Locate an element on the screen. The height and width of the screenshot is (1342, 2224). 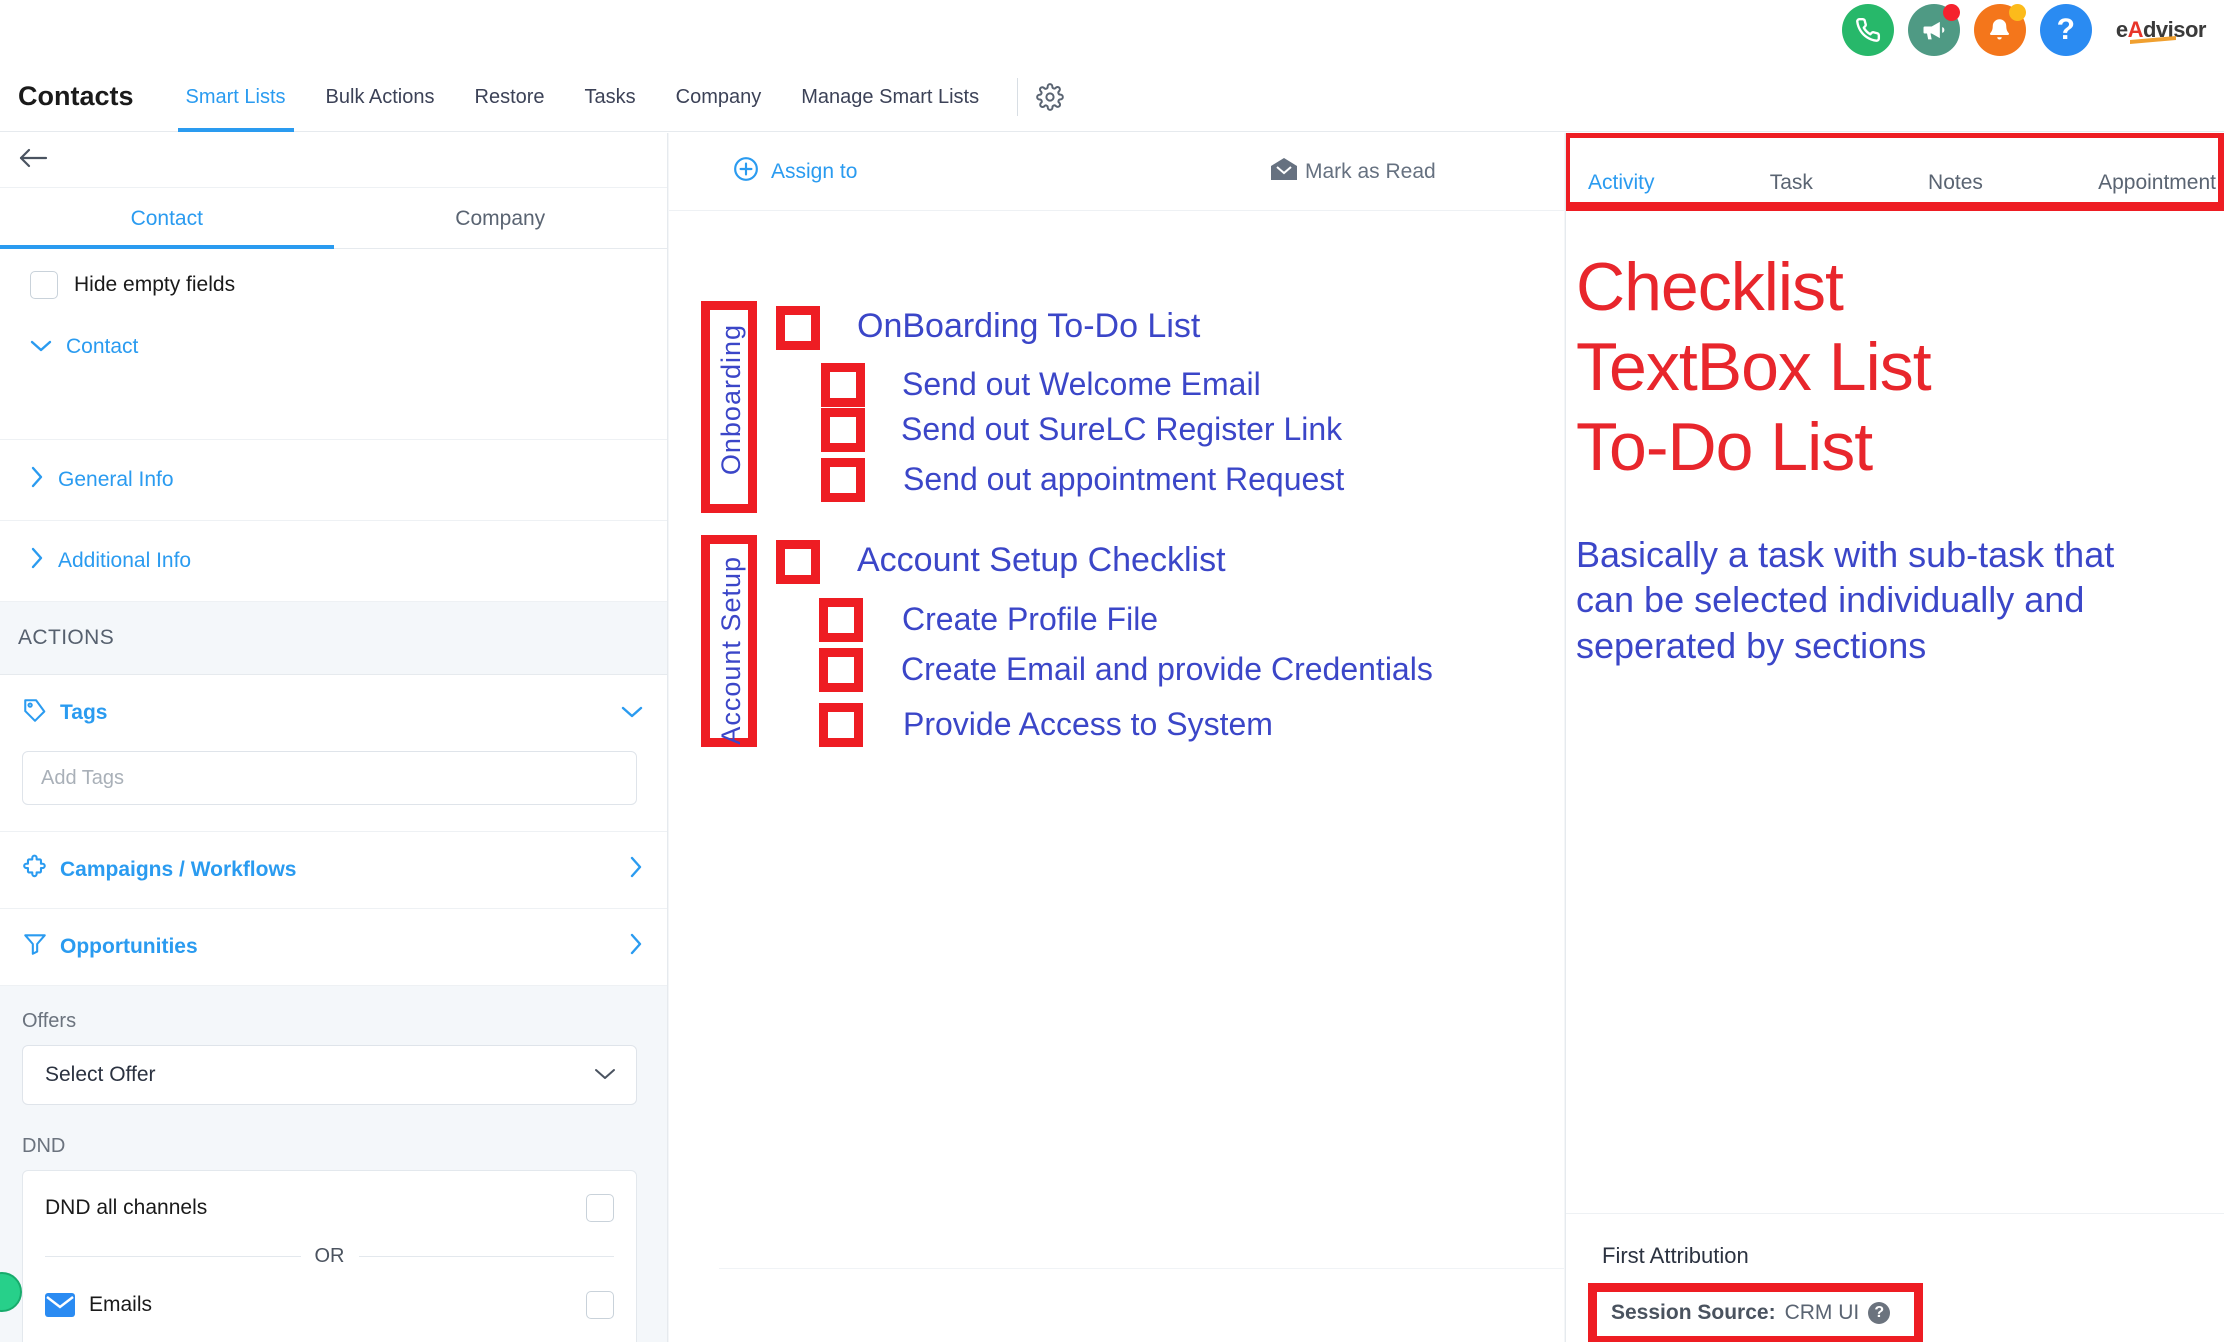
checklist-child-label-send-appointment-request: Send out appointment Request is located at coordinates (1124, 479).